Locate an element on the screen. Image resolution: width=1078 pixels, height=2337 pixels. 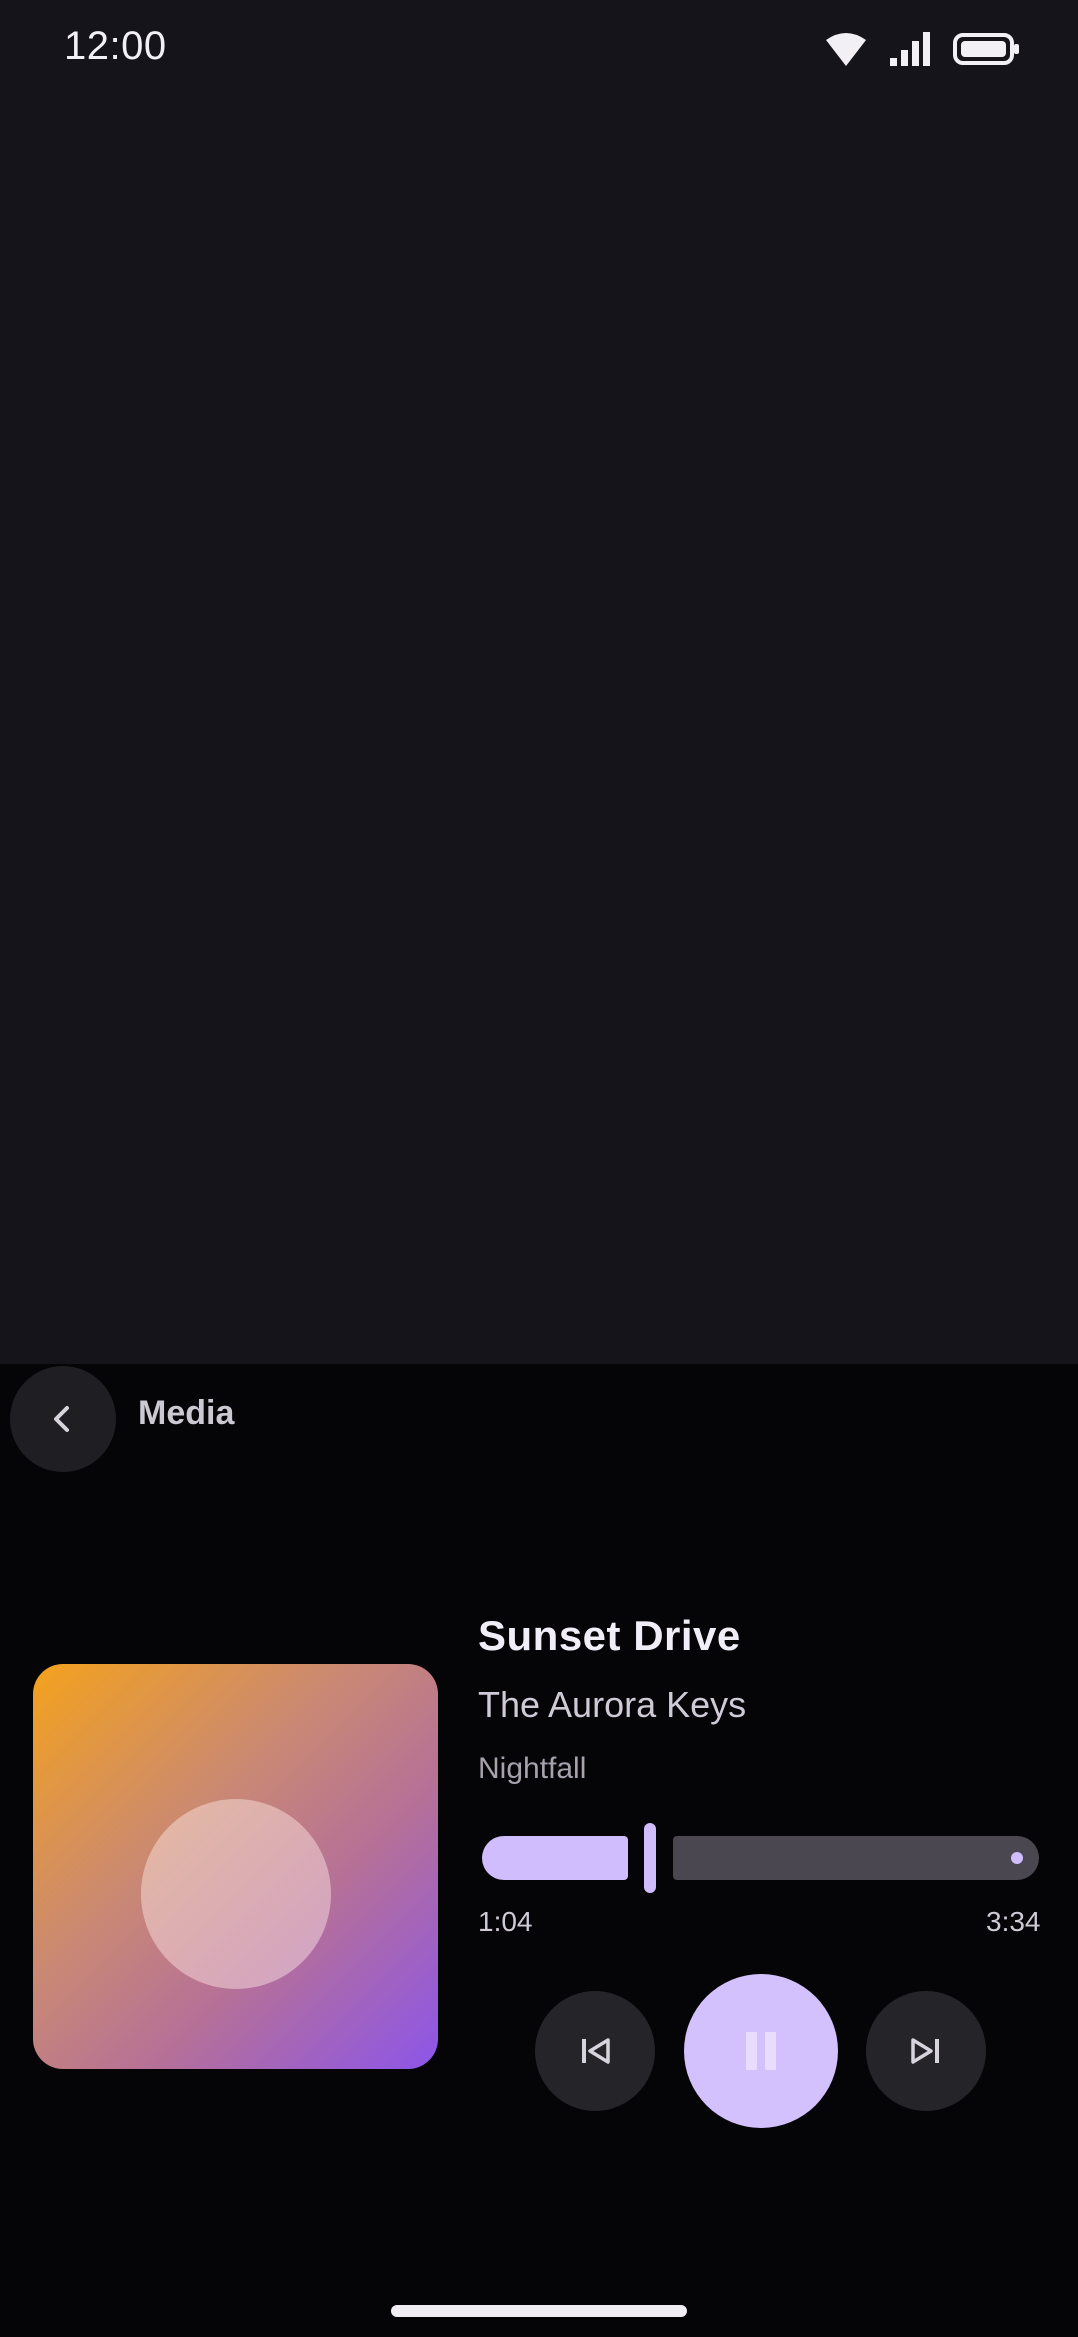
pause-icon is located at coordinates (761, 2051).